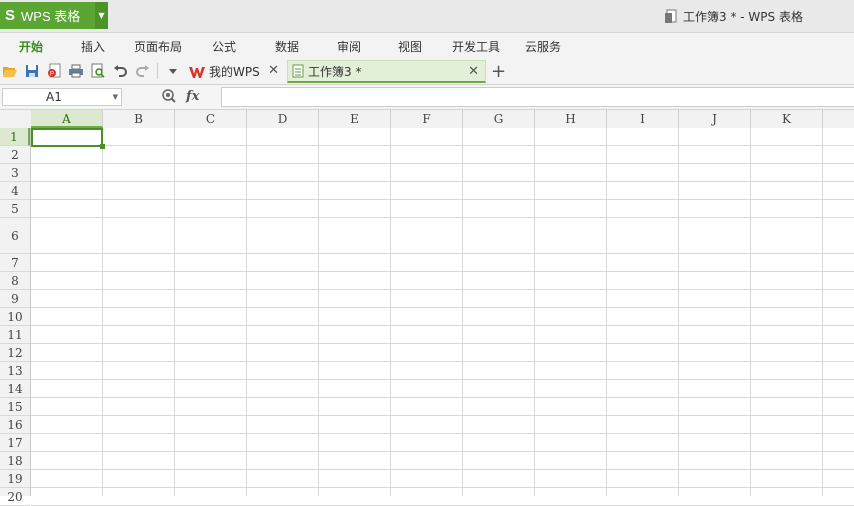  Describe the element at coordinates (15, 461) in the screenshot. I see `row-header-18: 18` at that location.